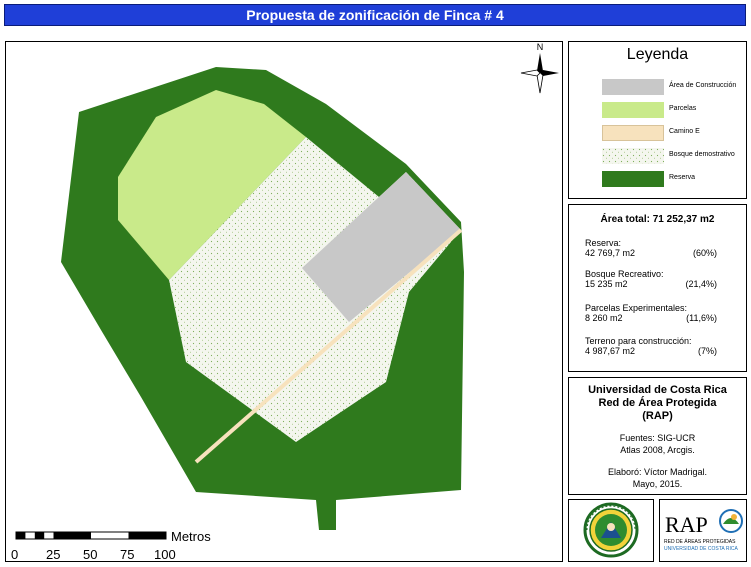 The image size is (751, 567). What do you see at coordinates (606, 284) in the screenshot?
I see `stat-value: 15 235 m2` at bounding box center [606, 284].